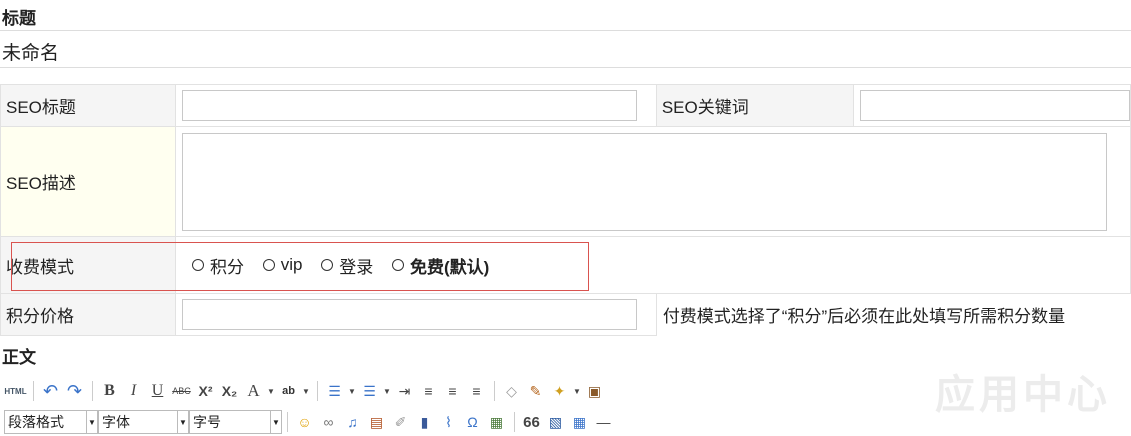  Describe the element at coordinates (476, 391) in the screenshot. I see `align-right-icon: ≡` at that location.